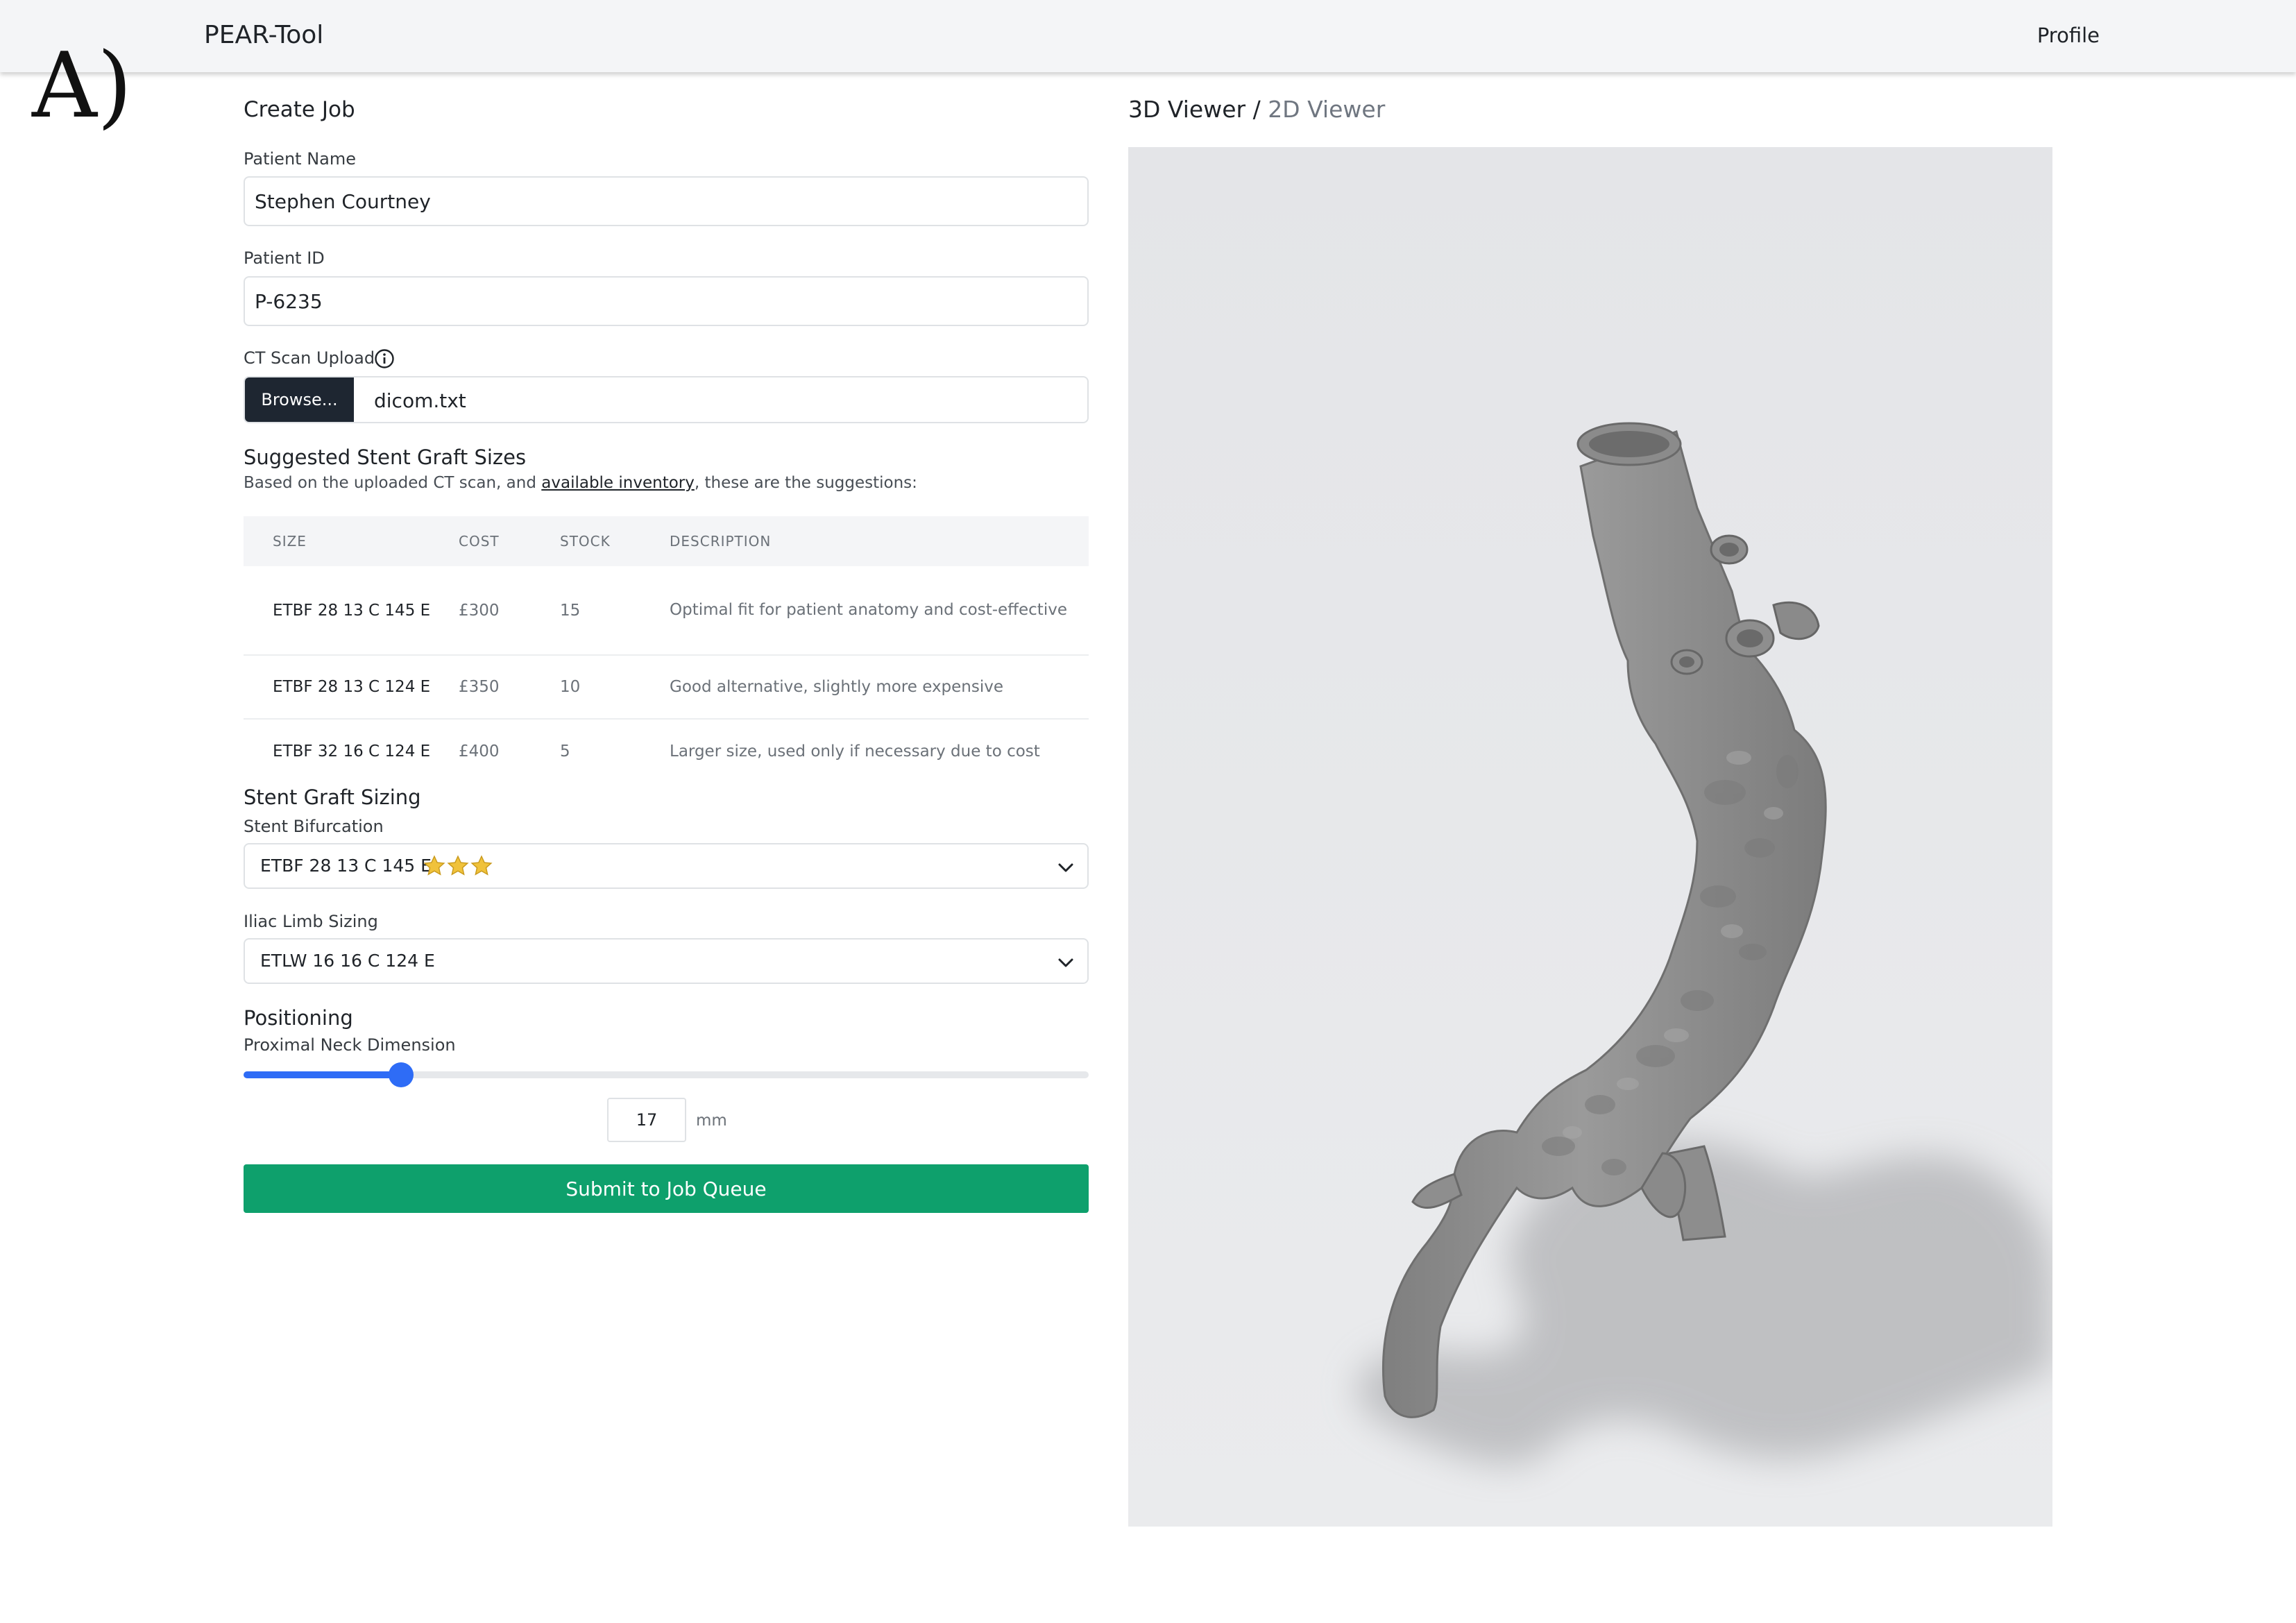 Image resolution: width=2296 pixels, height=1623 pixels. What do you see at coordinates (565, 751) in the screenshot?
I see `stock-cell: 5` at bounding box center [565, 751].